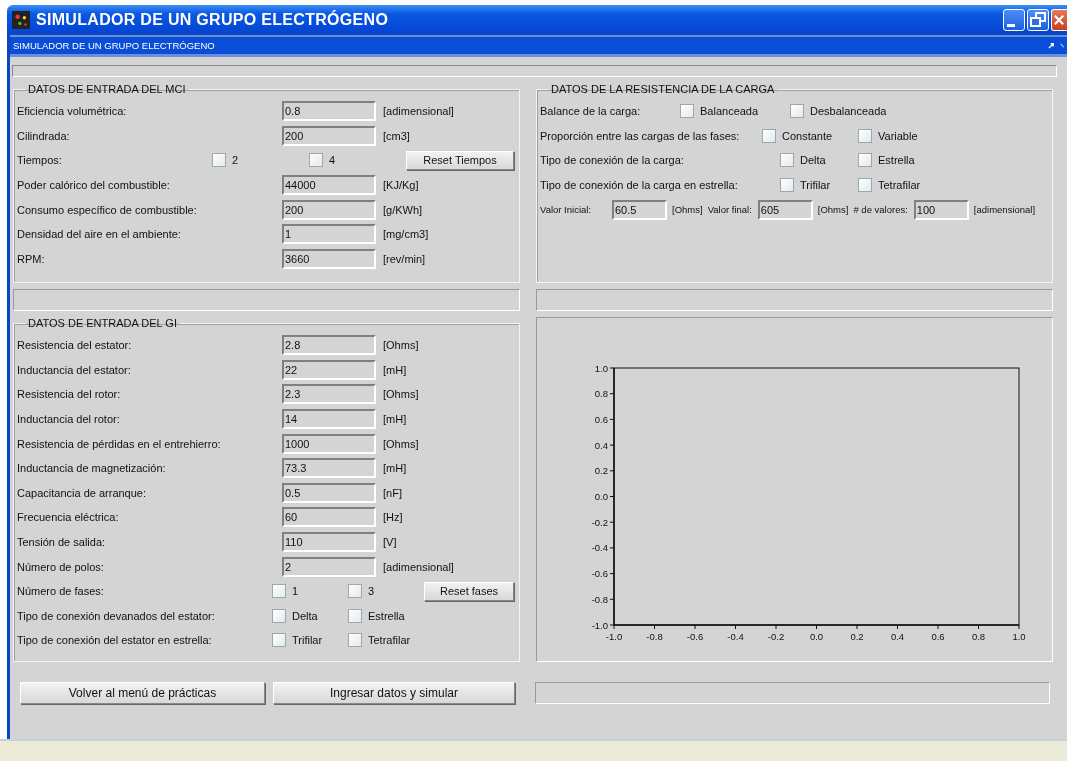  I want to click on field-label: Resistencia de pérdidas en el entrehierro:, so click(119, 443).